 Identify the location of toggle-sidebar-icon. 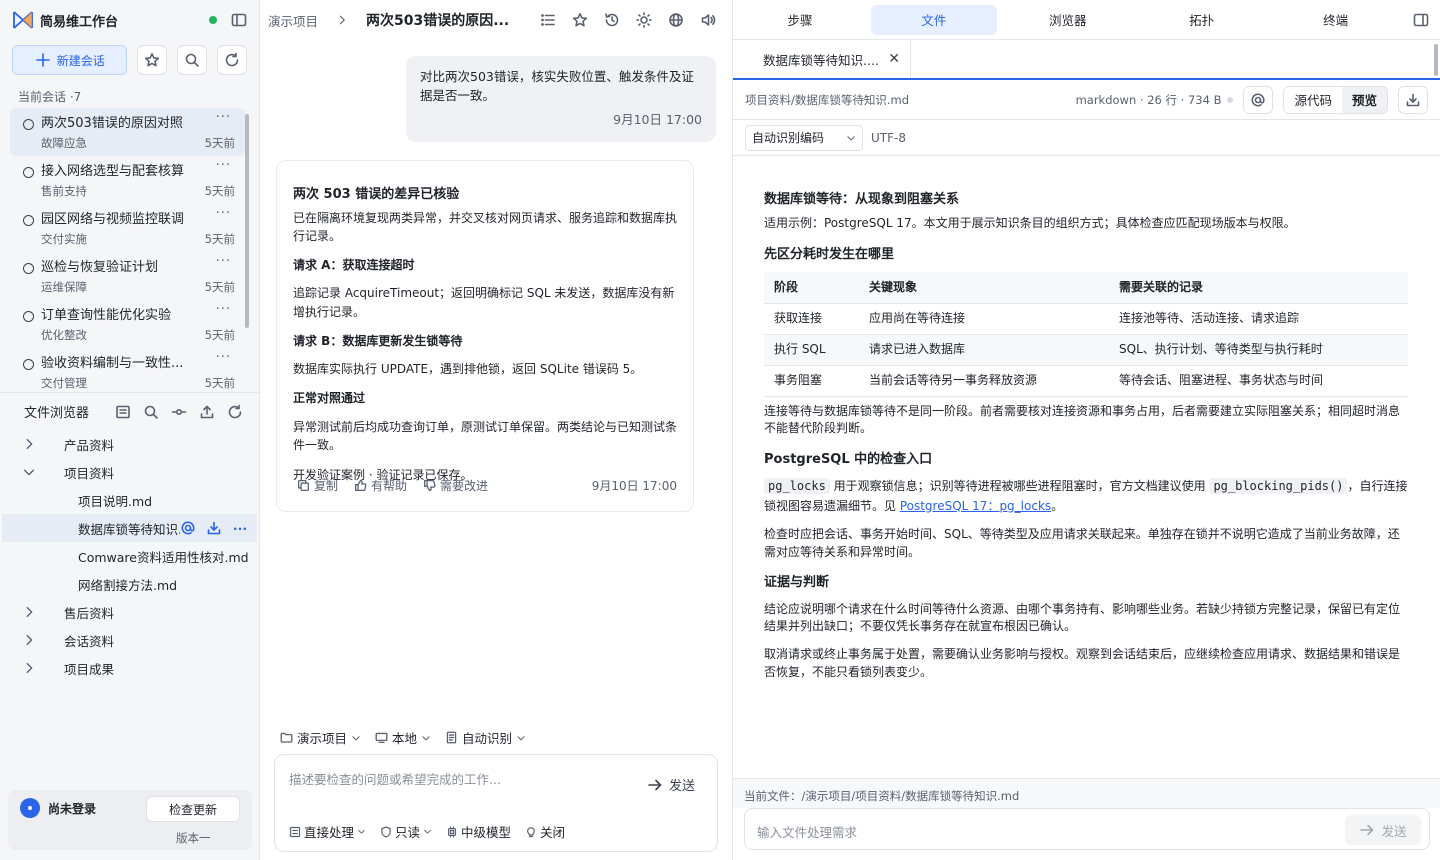
(239, 20).